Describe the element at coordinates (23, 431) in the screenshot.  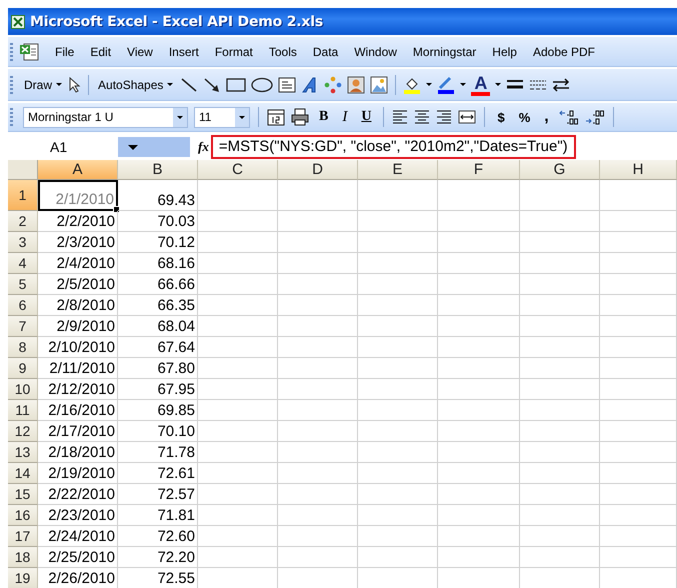
I see `row-header: 12` at that location.